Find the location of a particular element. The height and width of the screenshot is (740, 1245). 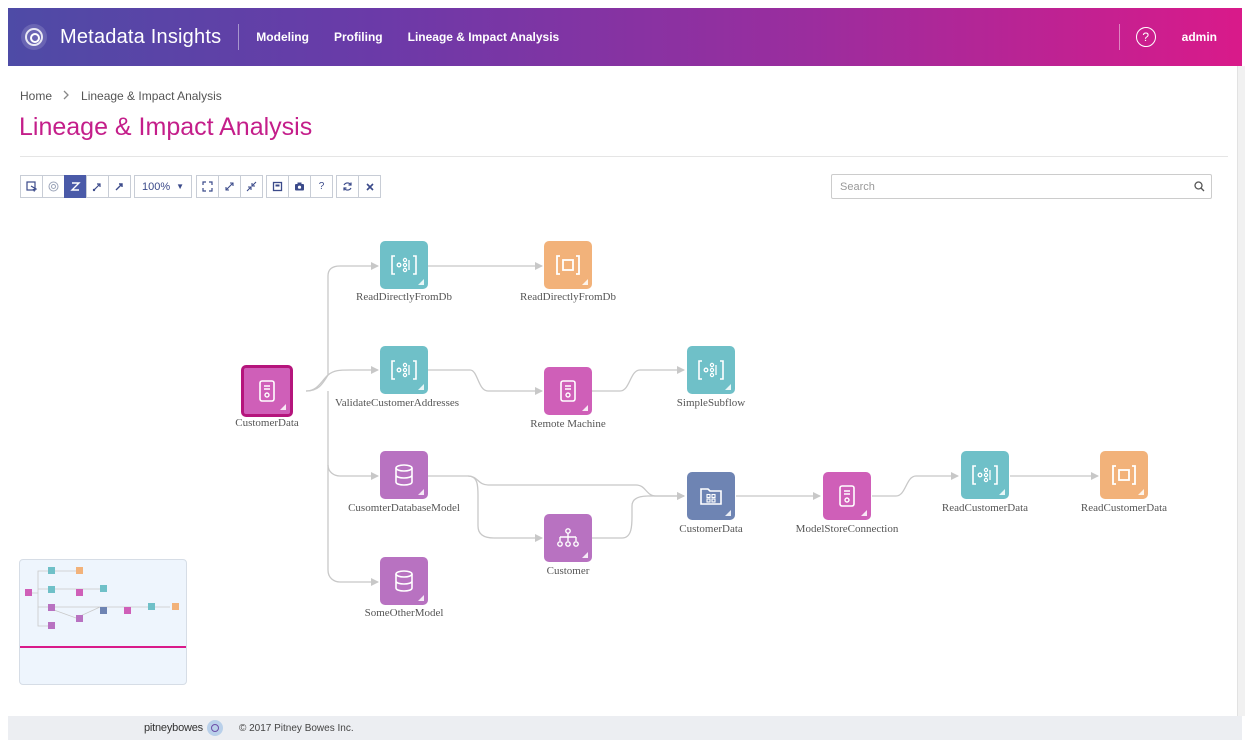

save-icon is located at coordinates (277, 186).